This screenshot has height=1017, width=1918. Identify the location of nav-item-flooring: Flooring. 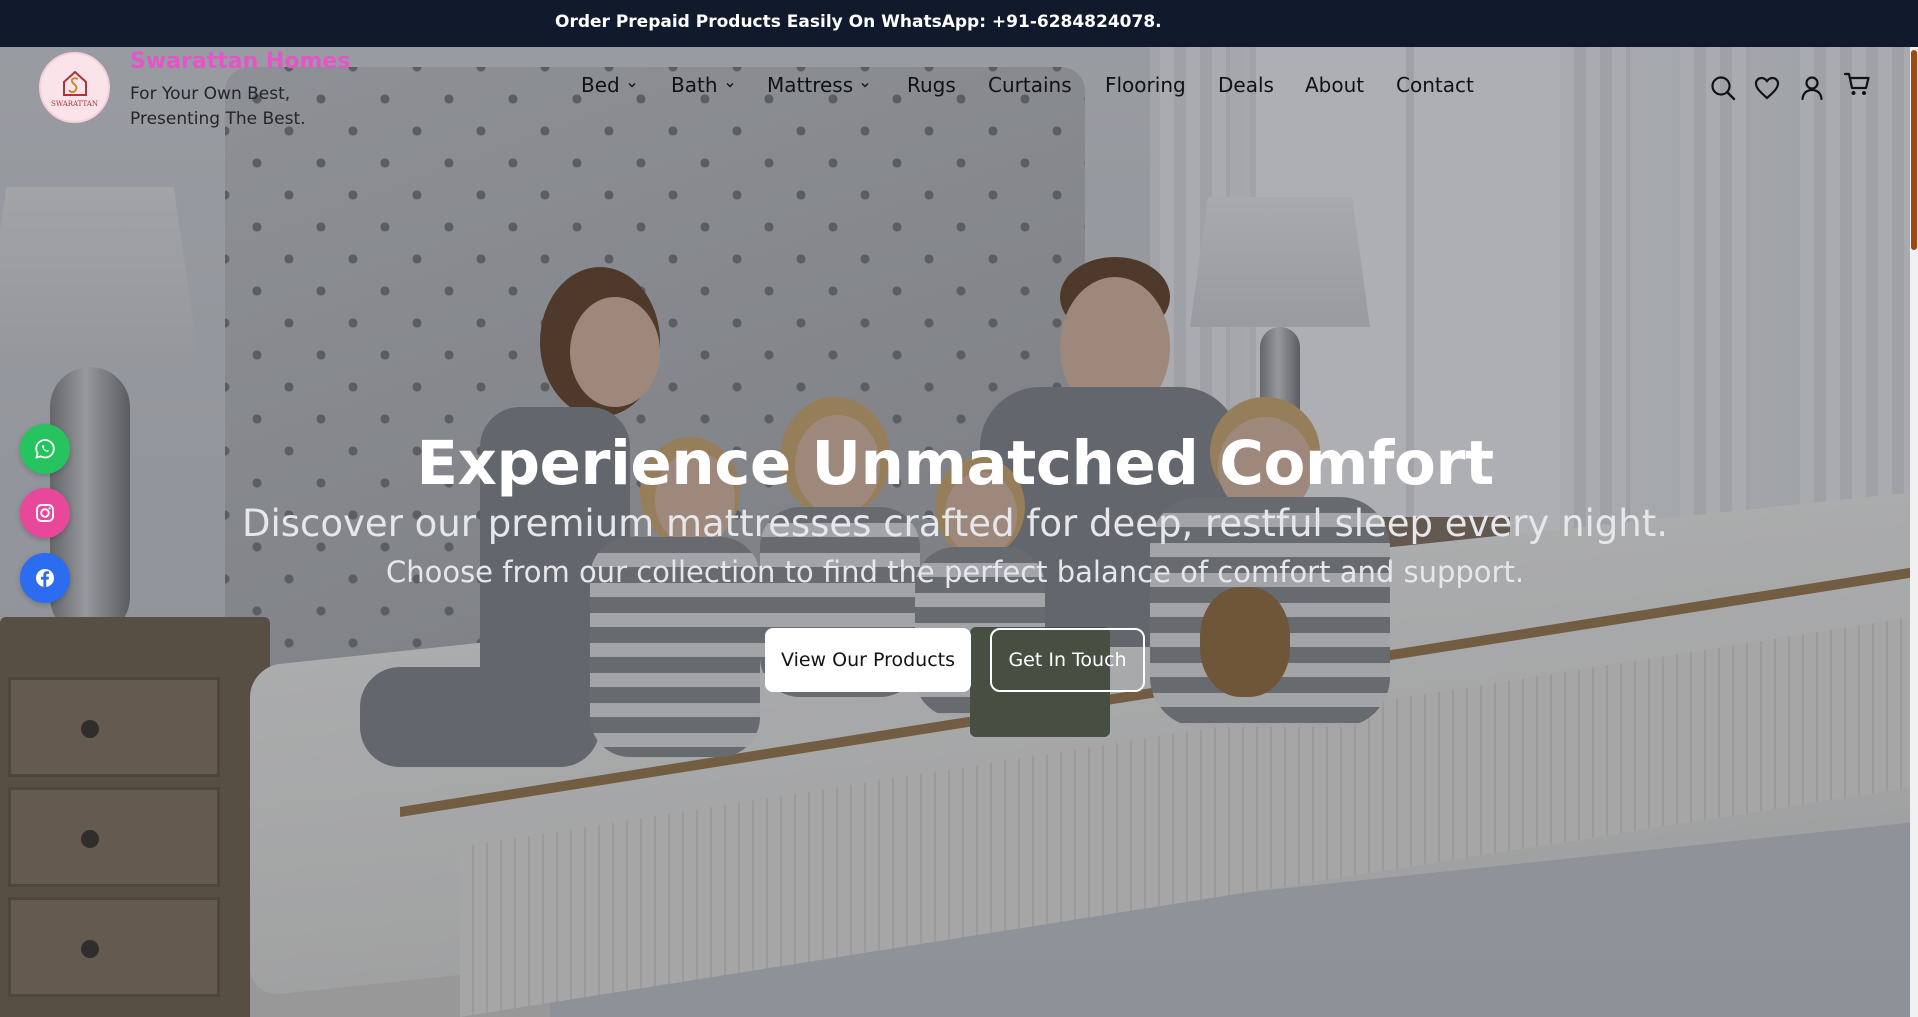
(1145, 85).